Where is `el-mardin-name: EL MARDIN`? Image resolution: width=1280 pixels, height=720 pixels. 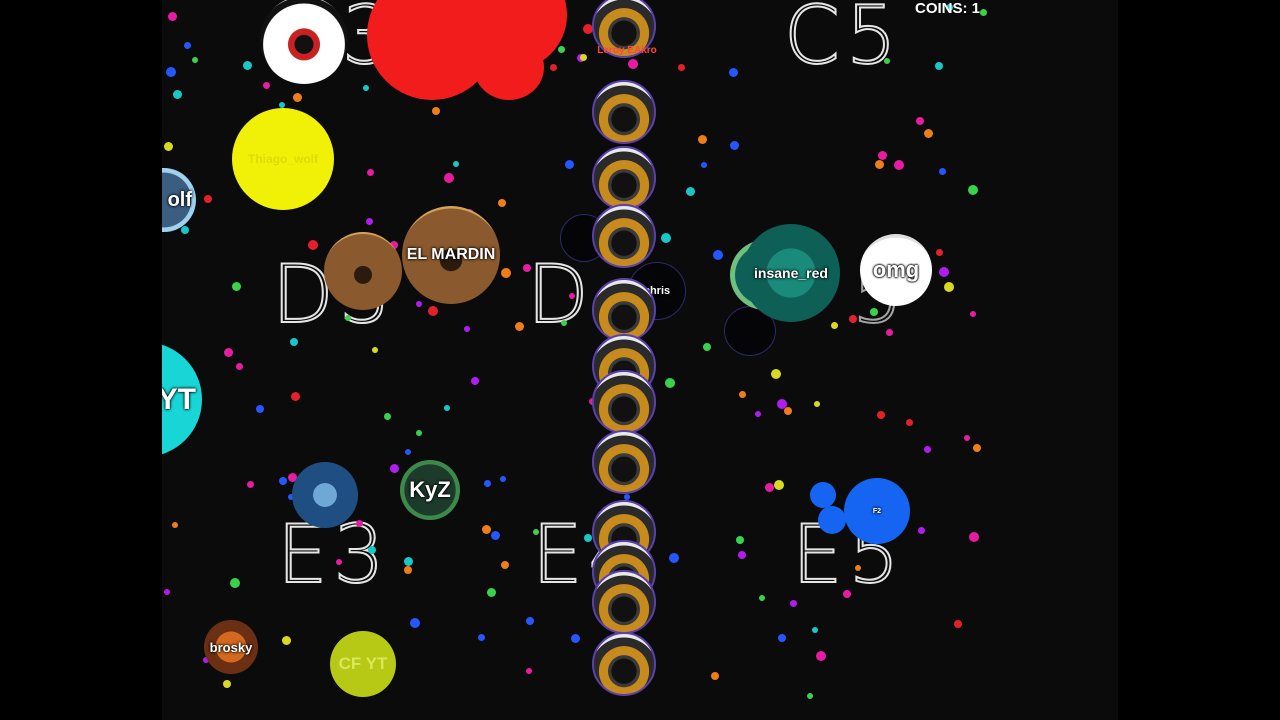
el-mardin-name: EL MARDIN is located at coordinates (451, 254).